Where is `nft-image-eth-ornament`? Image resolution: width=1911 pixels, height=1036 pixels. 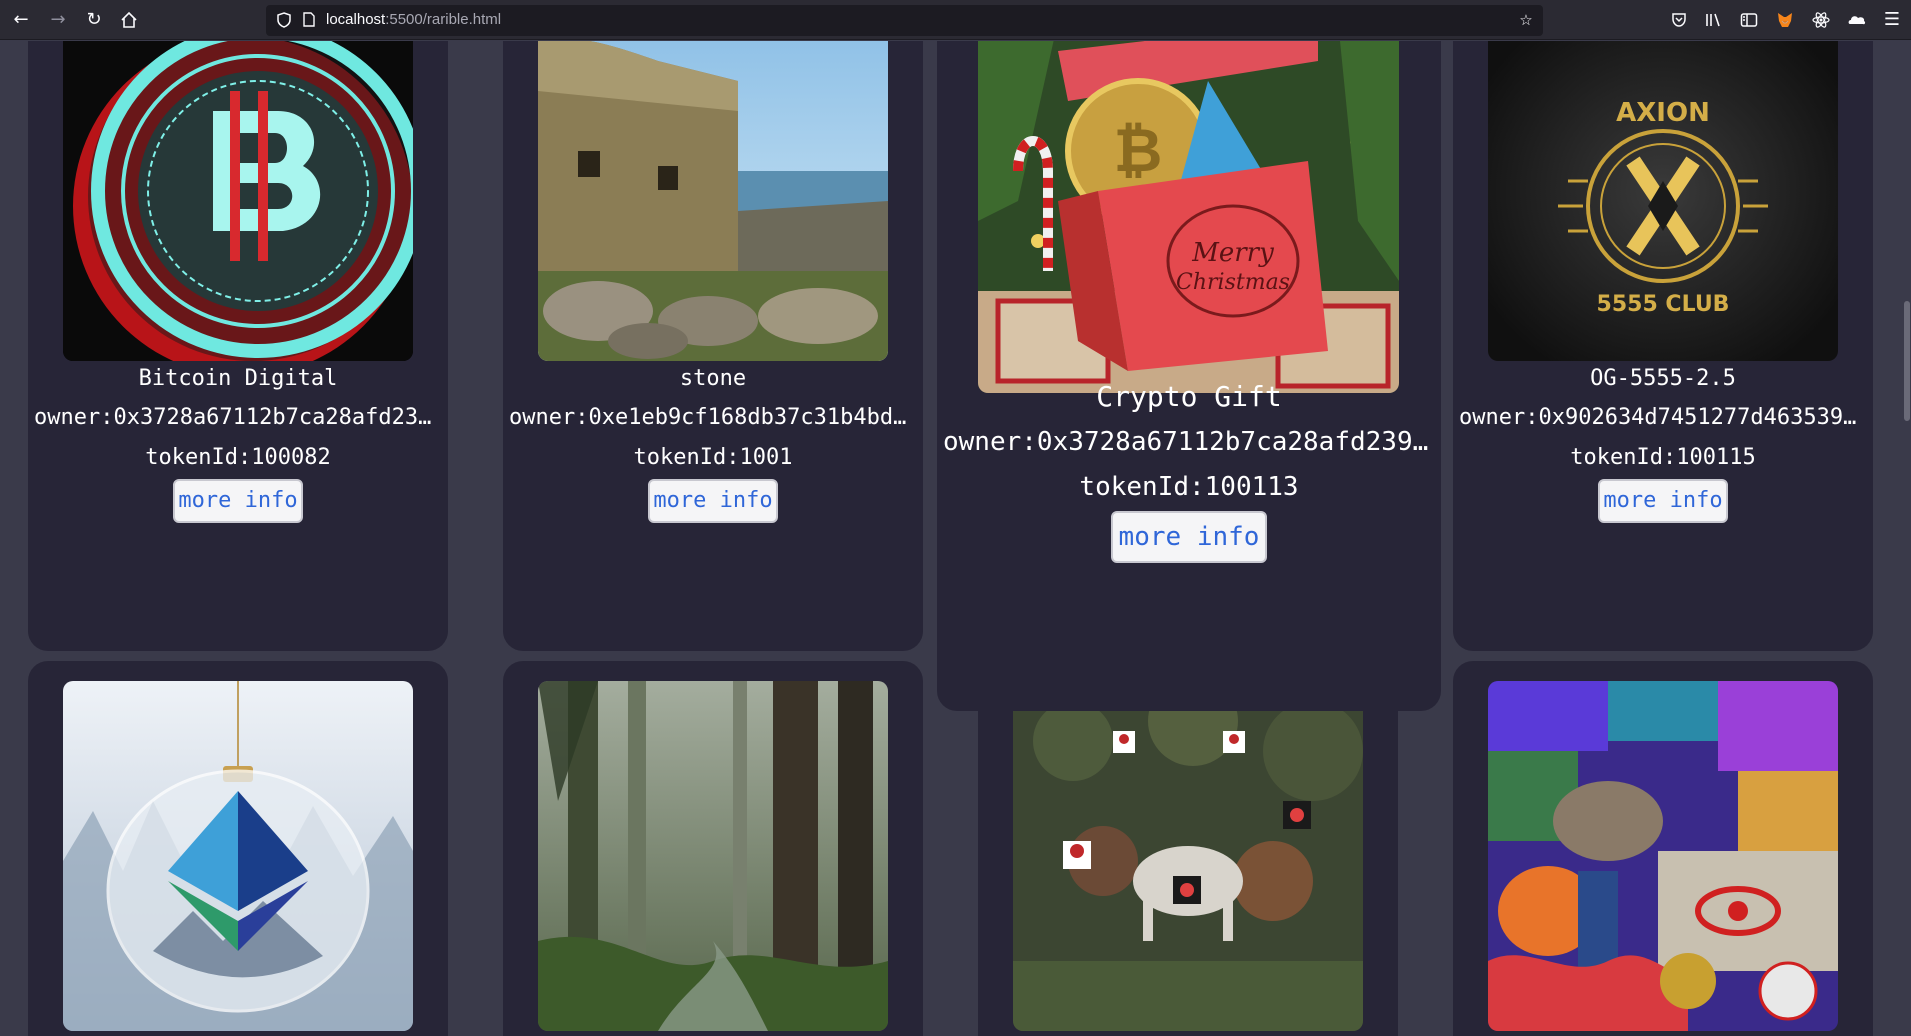 nft-image-eth-ornament is located at coordinates (238, 856).